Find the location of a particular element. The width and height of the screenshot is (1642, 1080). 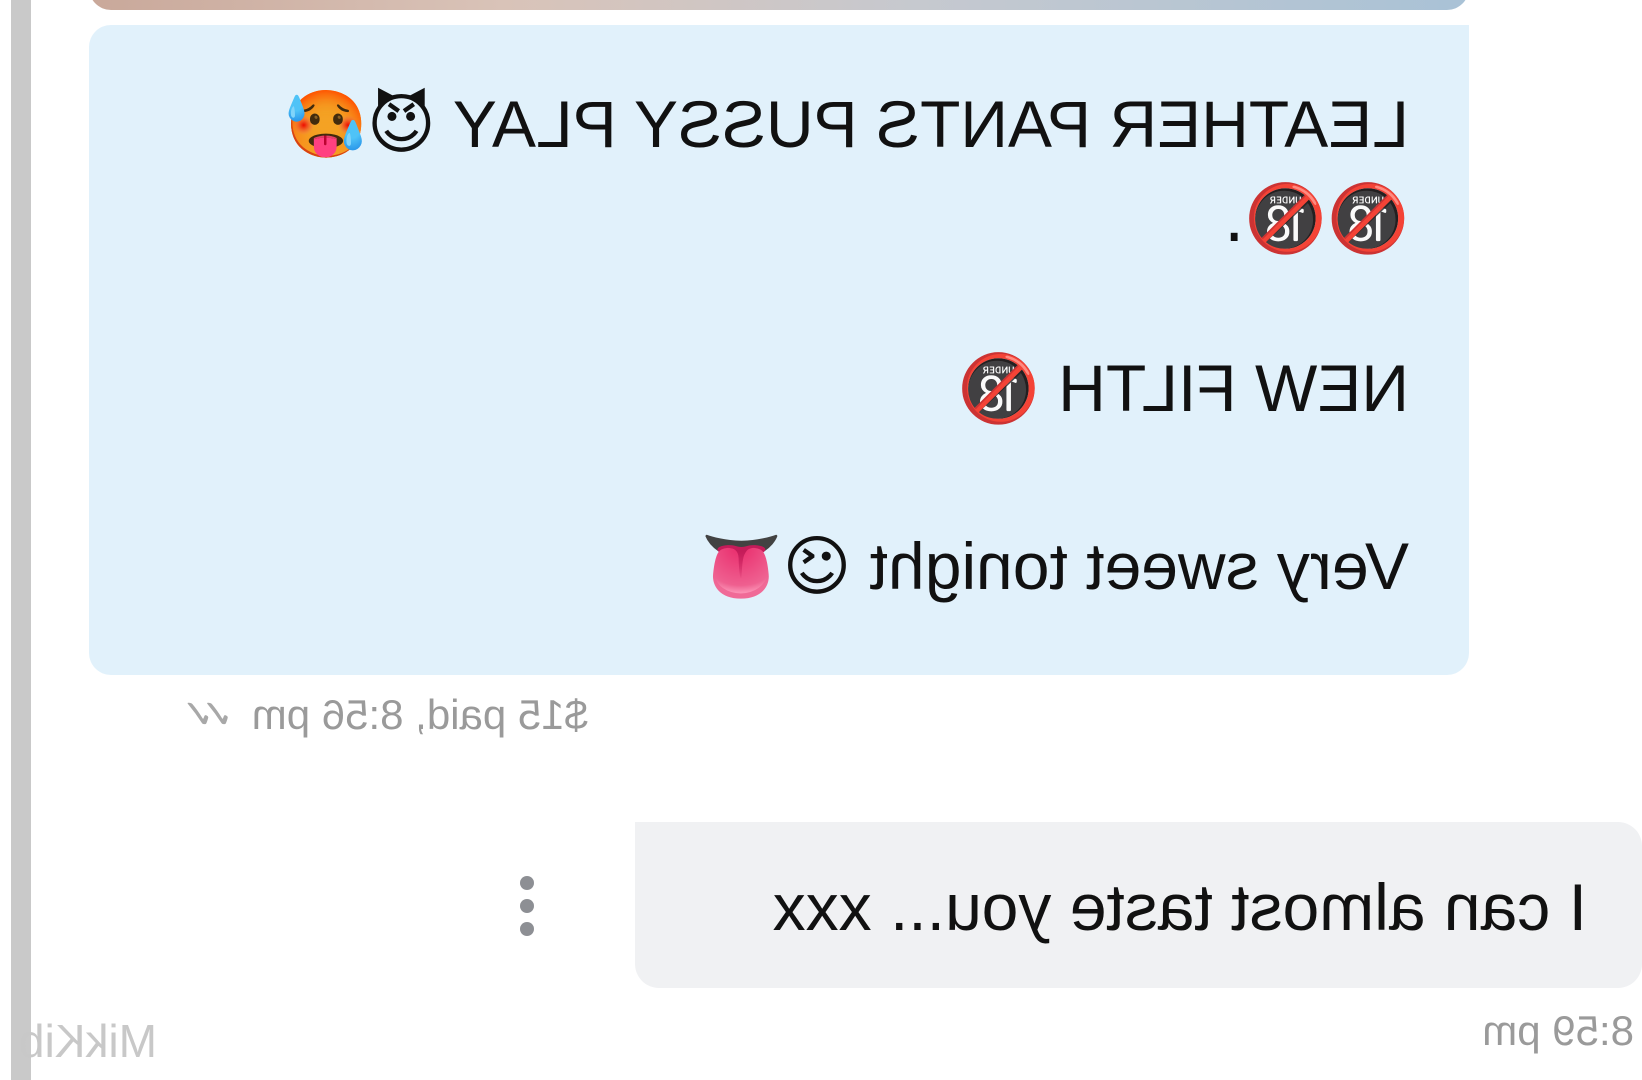

outgoing-message-bubble: I can almost taste you... xxx is located at coordinates (1138, 905).